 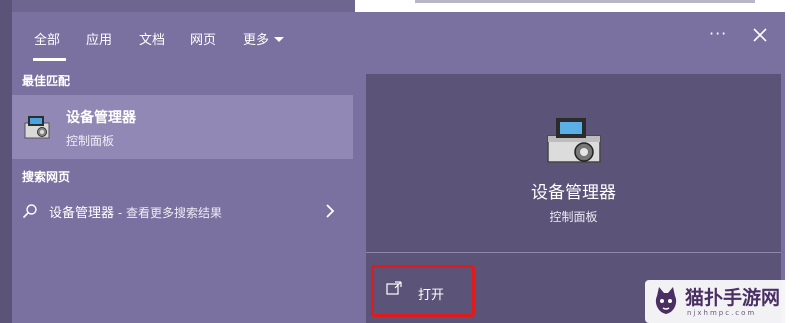 I want to click on desktop-background-left, so click(x=6, y=161).